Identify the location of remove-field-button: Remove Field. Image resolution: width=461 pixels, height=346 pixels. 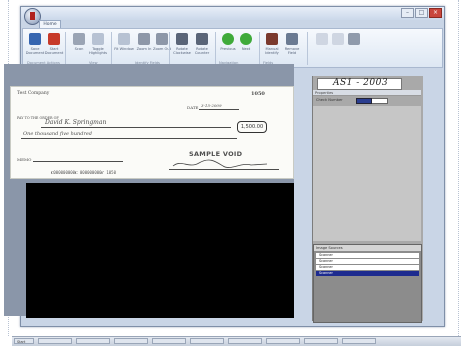
(292, 49).